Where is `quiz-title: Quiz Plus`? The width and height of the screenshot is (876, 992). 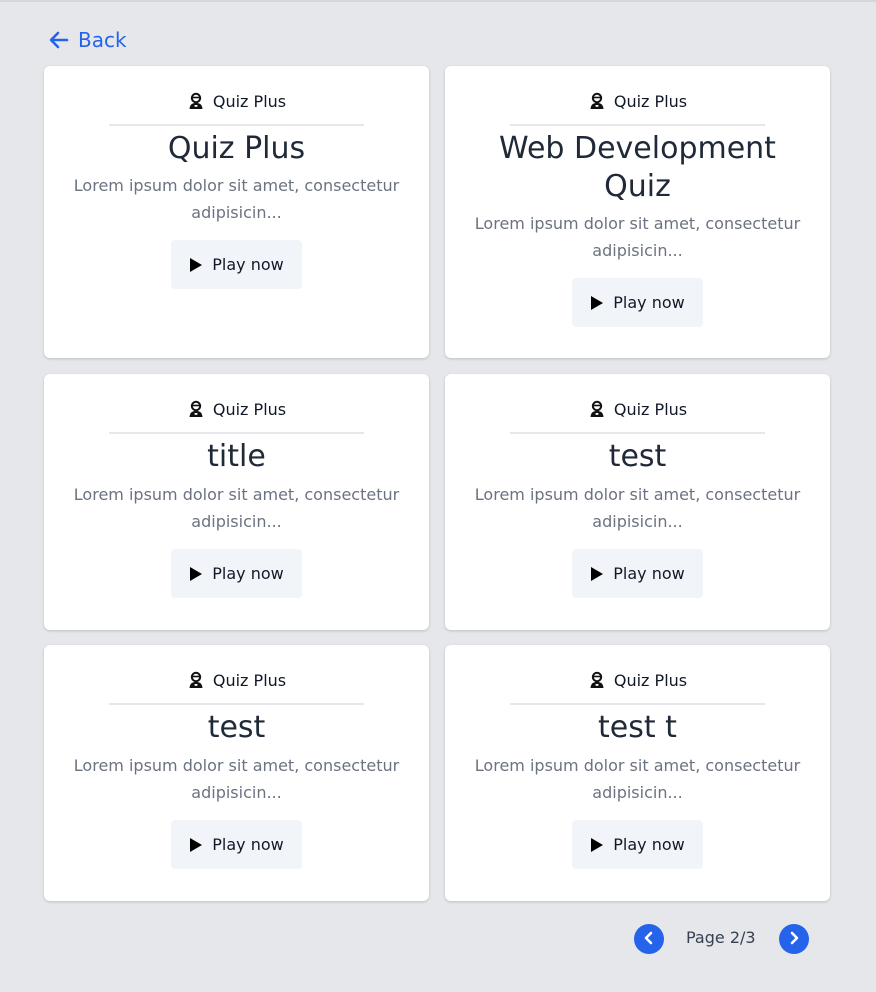
quiz-title: Quiz Plus is located at coordinates (236, 148).